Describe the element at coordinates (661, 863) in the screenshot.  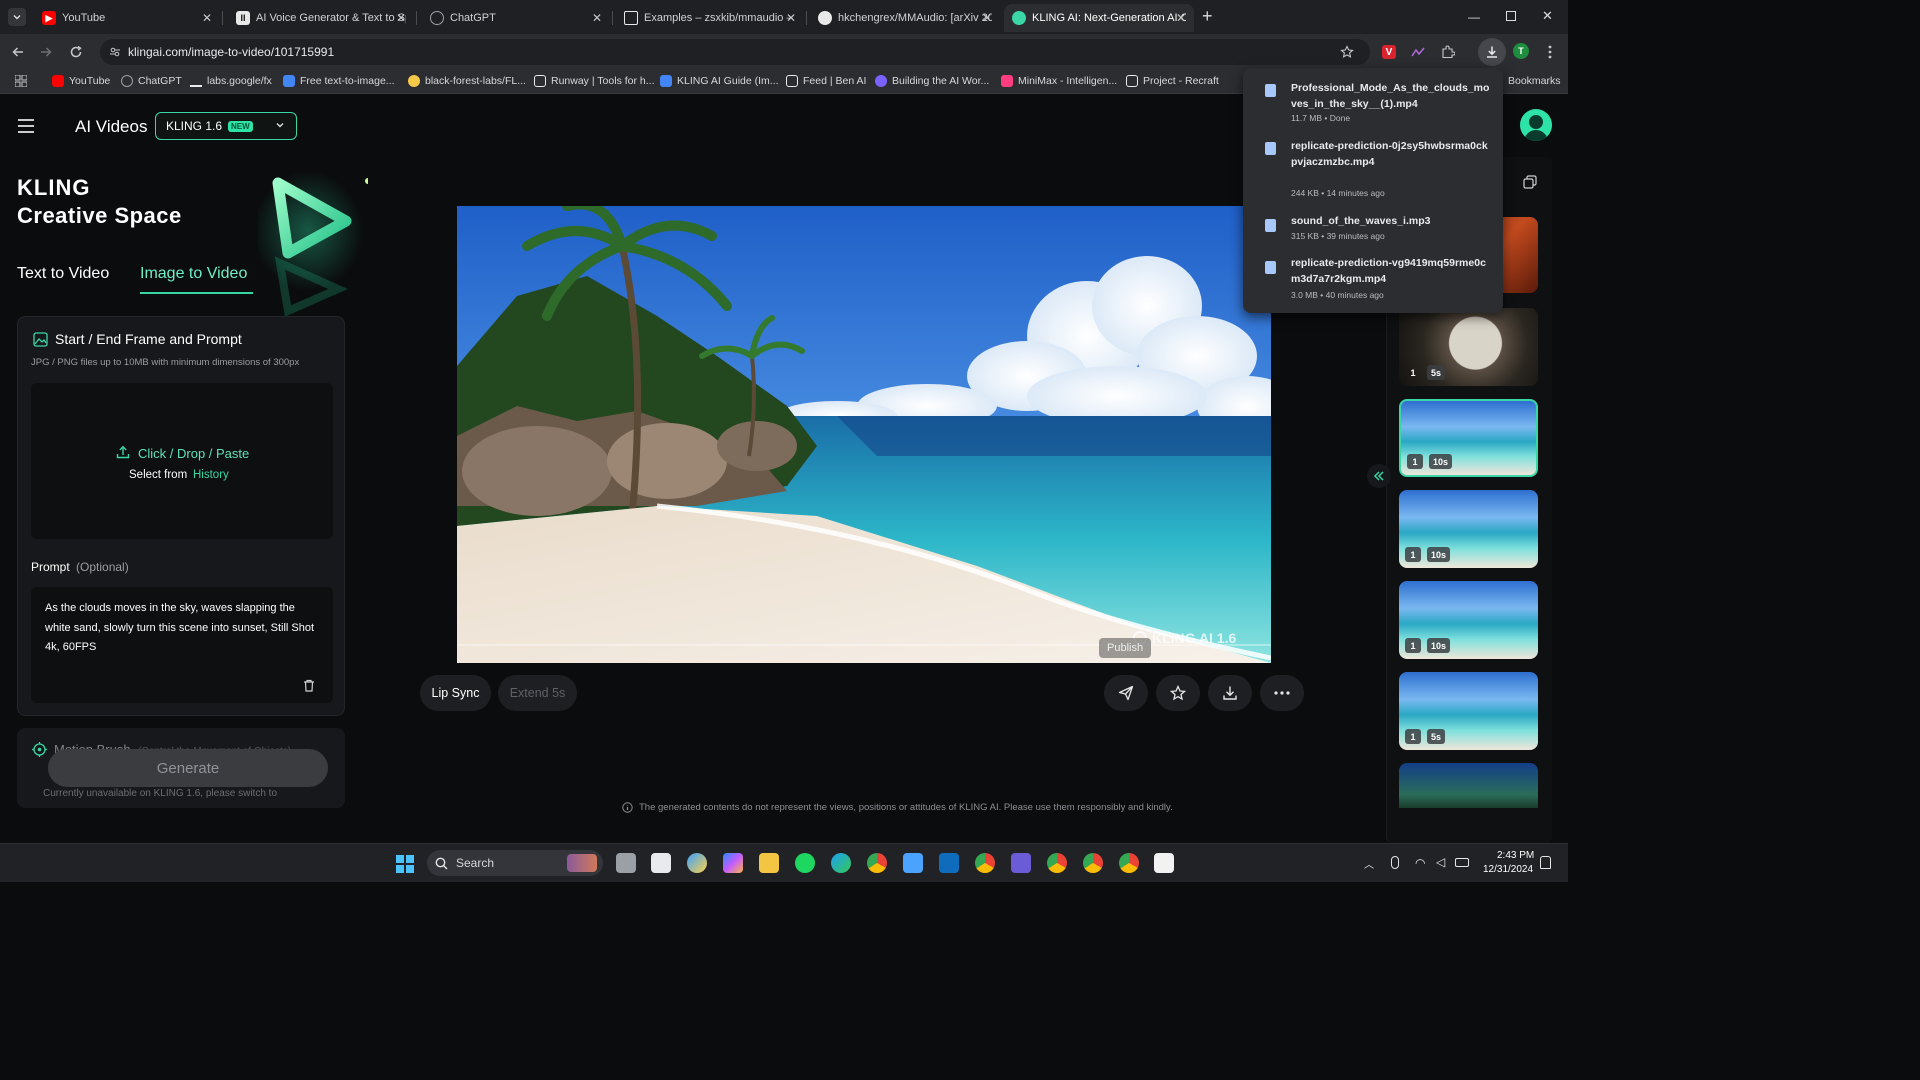
I see `notes-app-icon` at that location.